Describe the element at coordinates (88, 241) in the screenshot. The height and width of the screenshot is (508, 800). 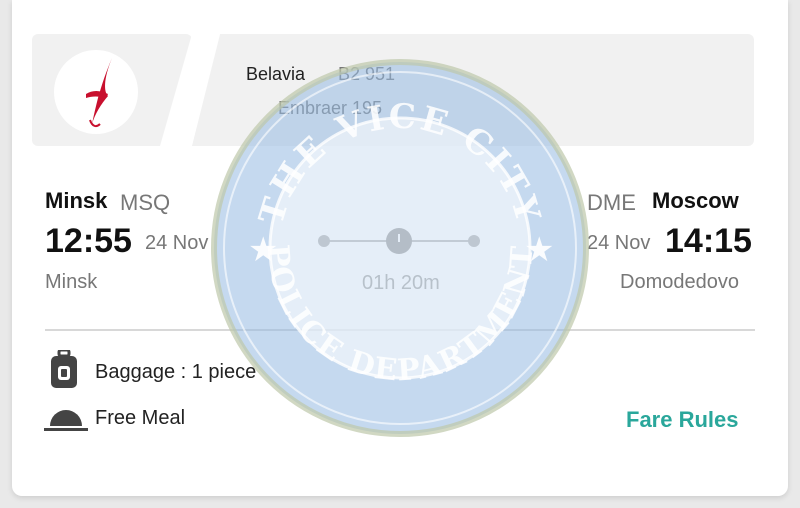
I see `departure-time: 12:55` at that location.